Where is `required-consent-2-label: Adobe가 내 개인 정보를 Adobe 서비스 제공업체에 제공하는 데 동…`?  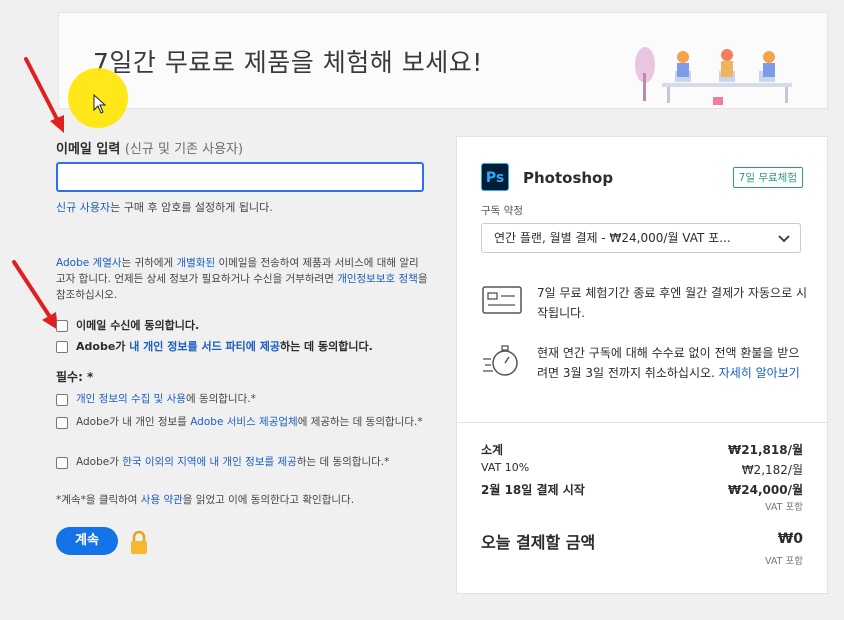
required-consent-2-label: Adobe가 내 개인 정보를 Adobe 서비스 제공업체에 제공하는 데 동… is located at coordinates (249, 422).